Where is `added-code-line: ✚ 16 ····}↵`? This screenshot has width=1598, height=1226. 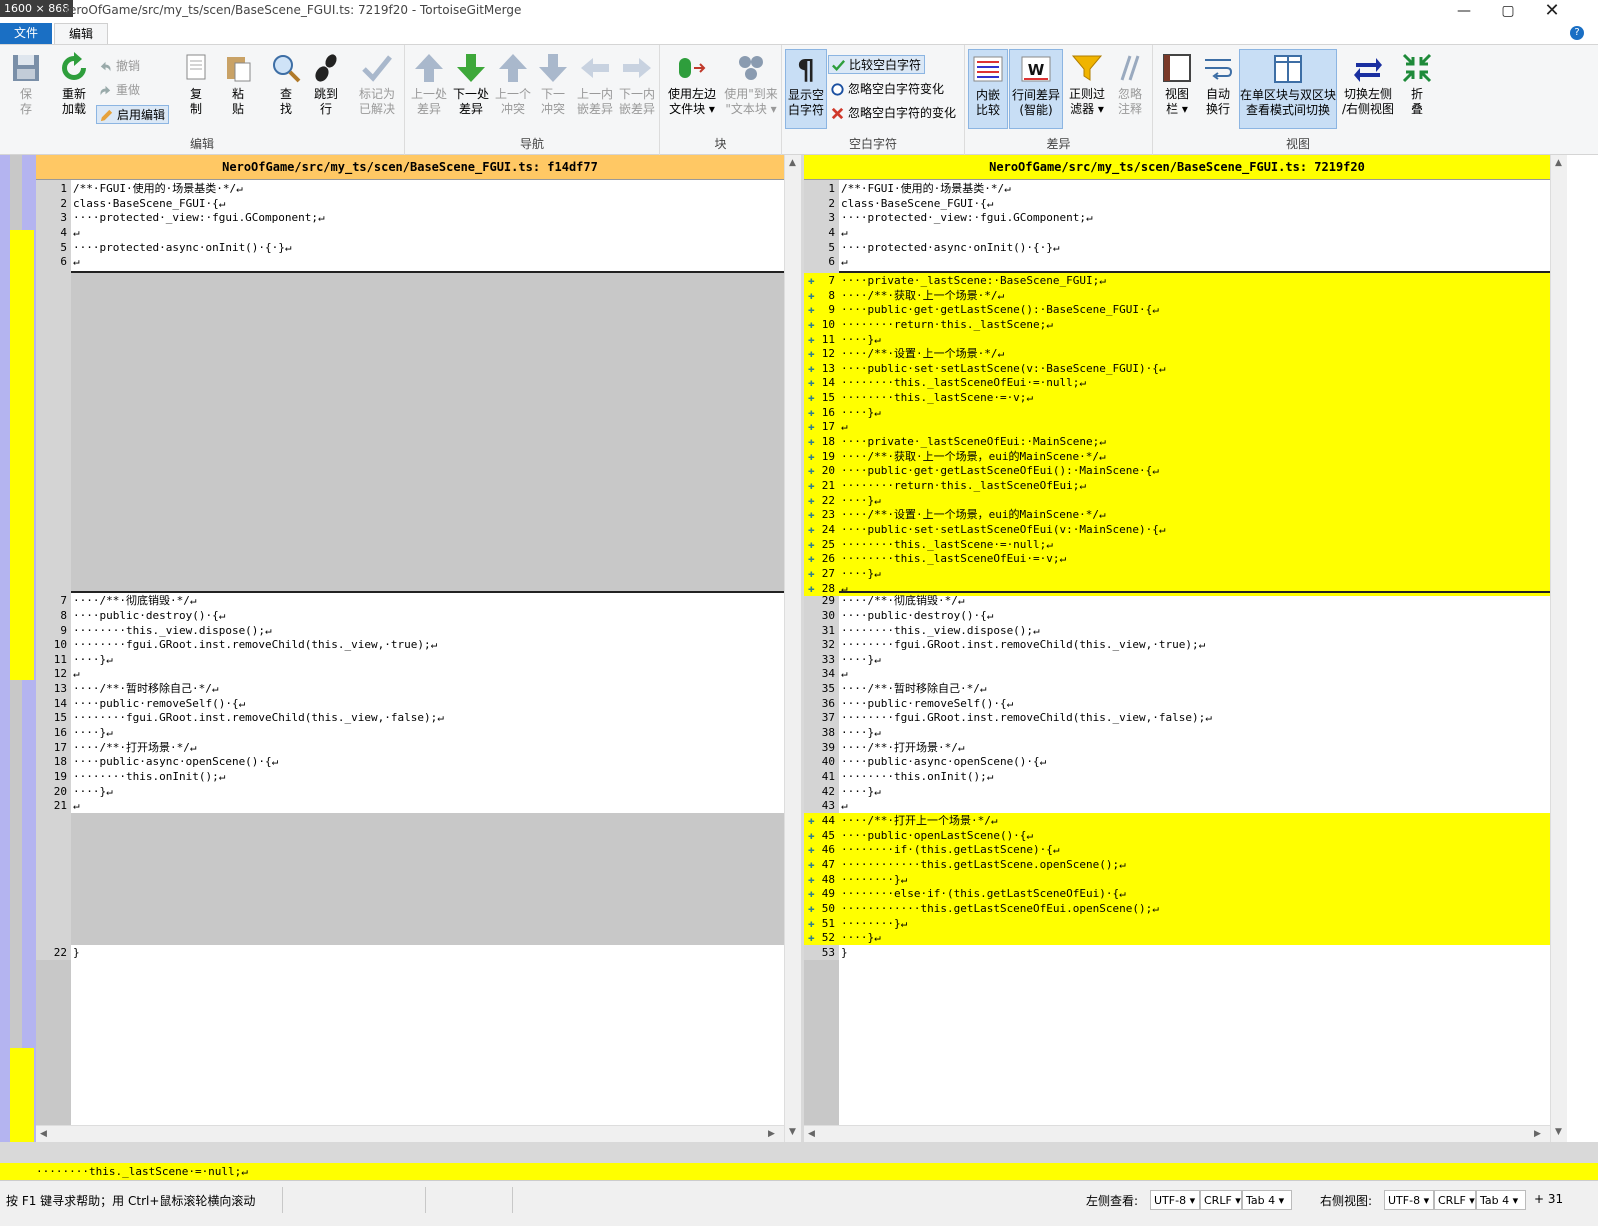
added-code-line: ✚ 16 ····}↵ is located at coordinates (1177, 412).